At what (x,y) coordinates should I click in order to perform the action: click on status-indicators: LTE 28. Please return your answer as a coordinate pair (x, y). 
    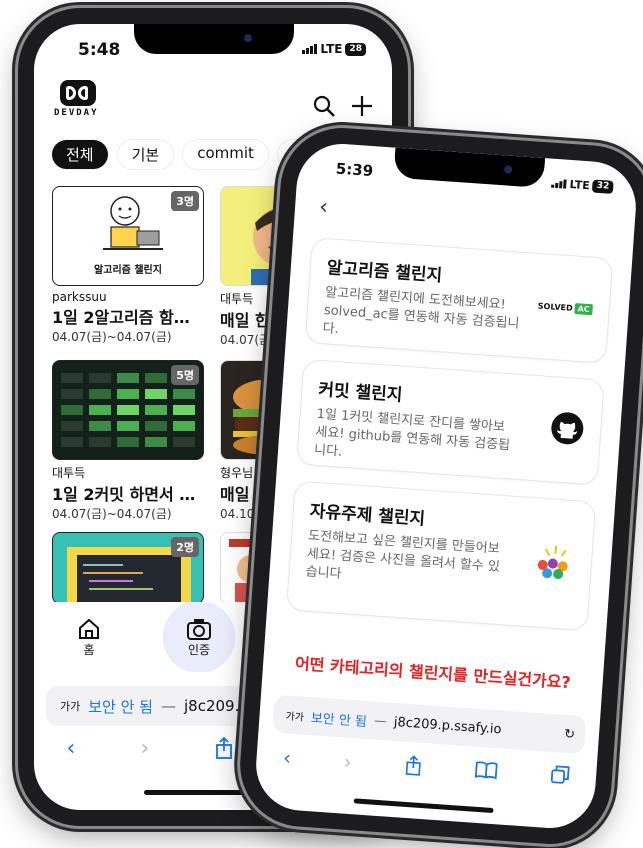
    Looking at the image, I should click on (334, 49).